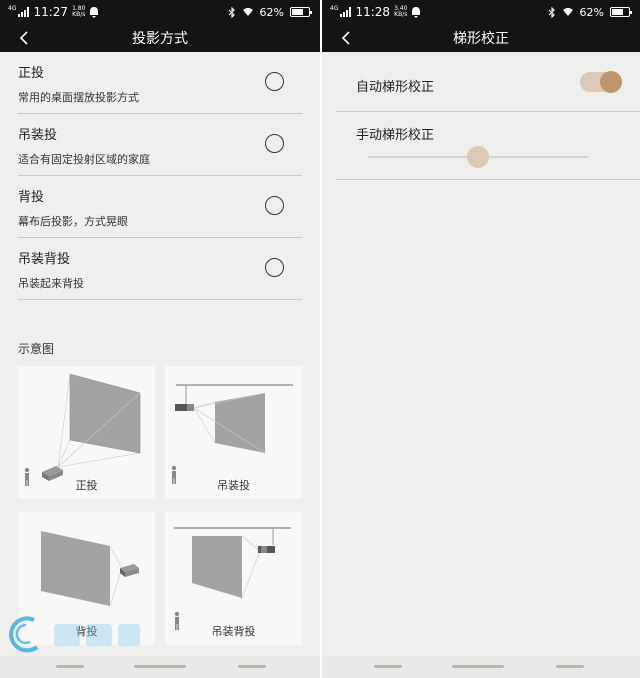 The height and width of the screenshot is (678, 640). Describe the element at coordinates (233, 485) in the screenshot. I see `diagram-caption: 吊装投` at that location.